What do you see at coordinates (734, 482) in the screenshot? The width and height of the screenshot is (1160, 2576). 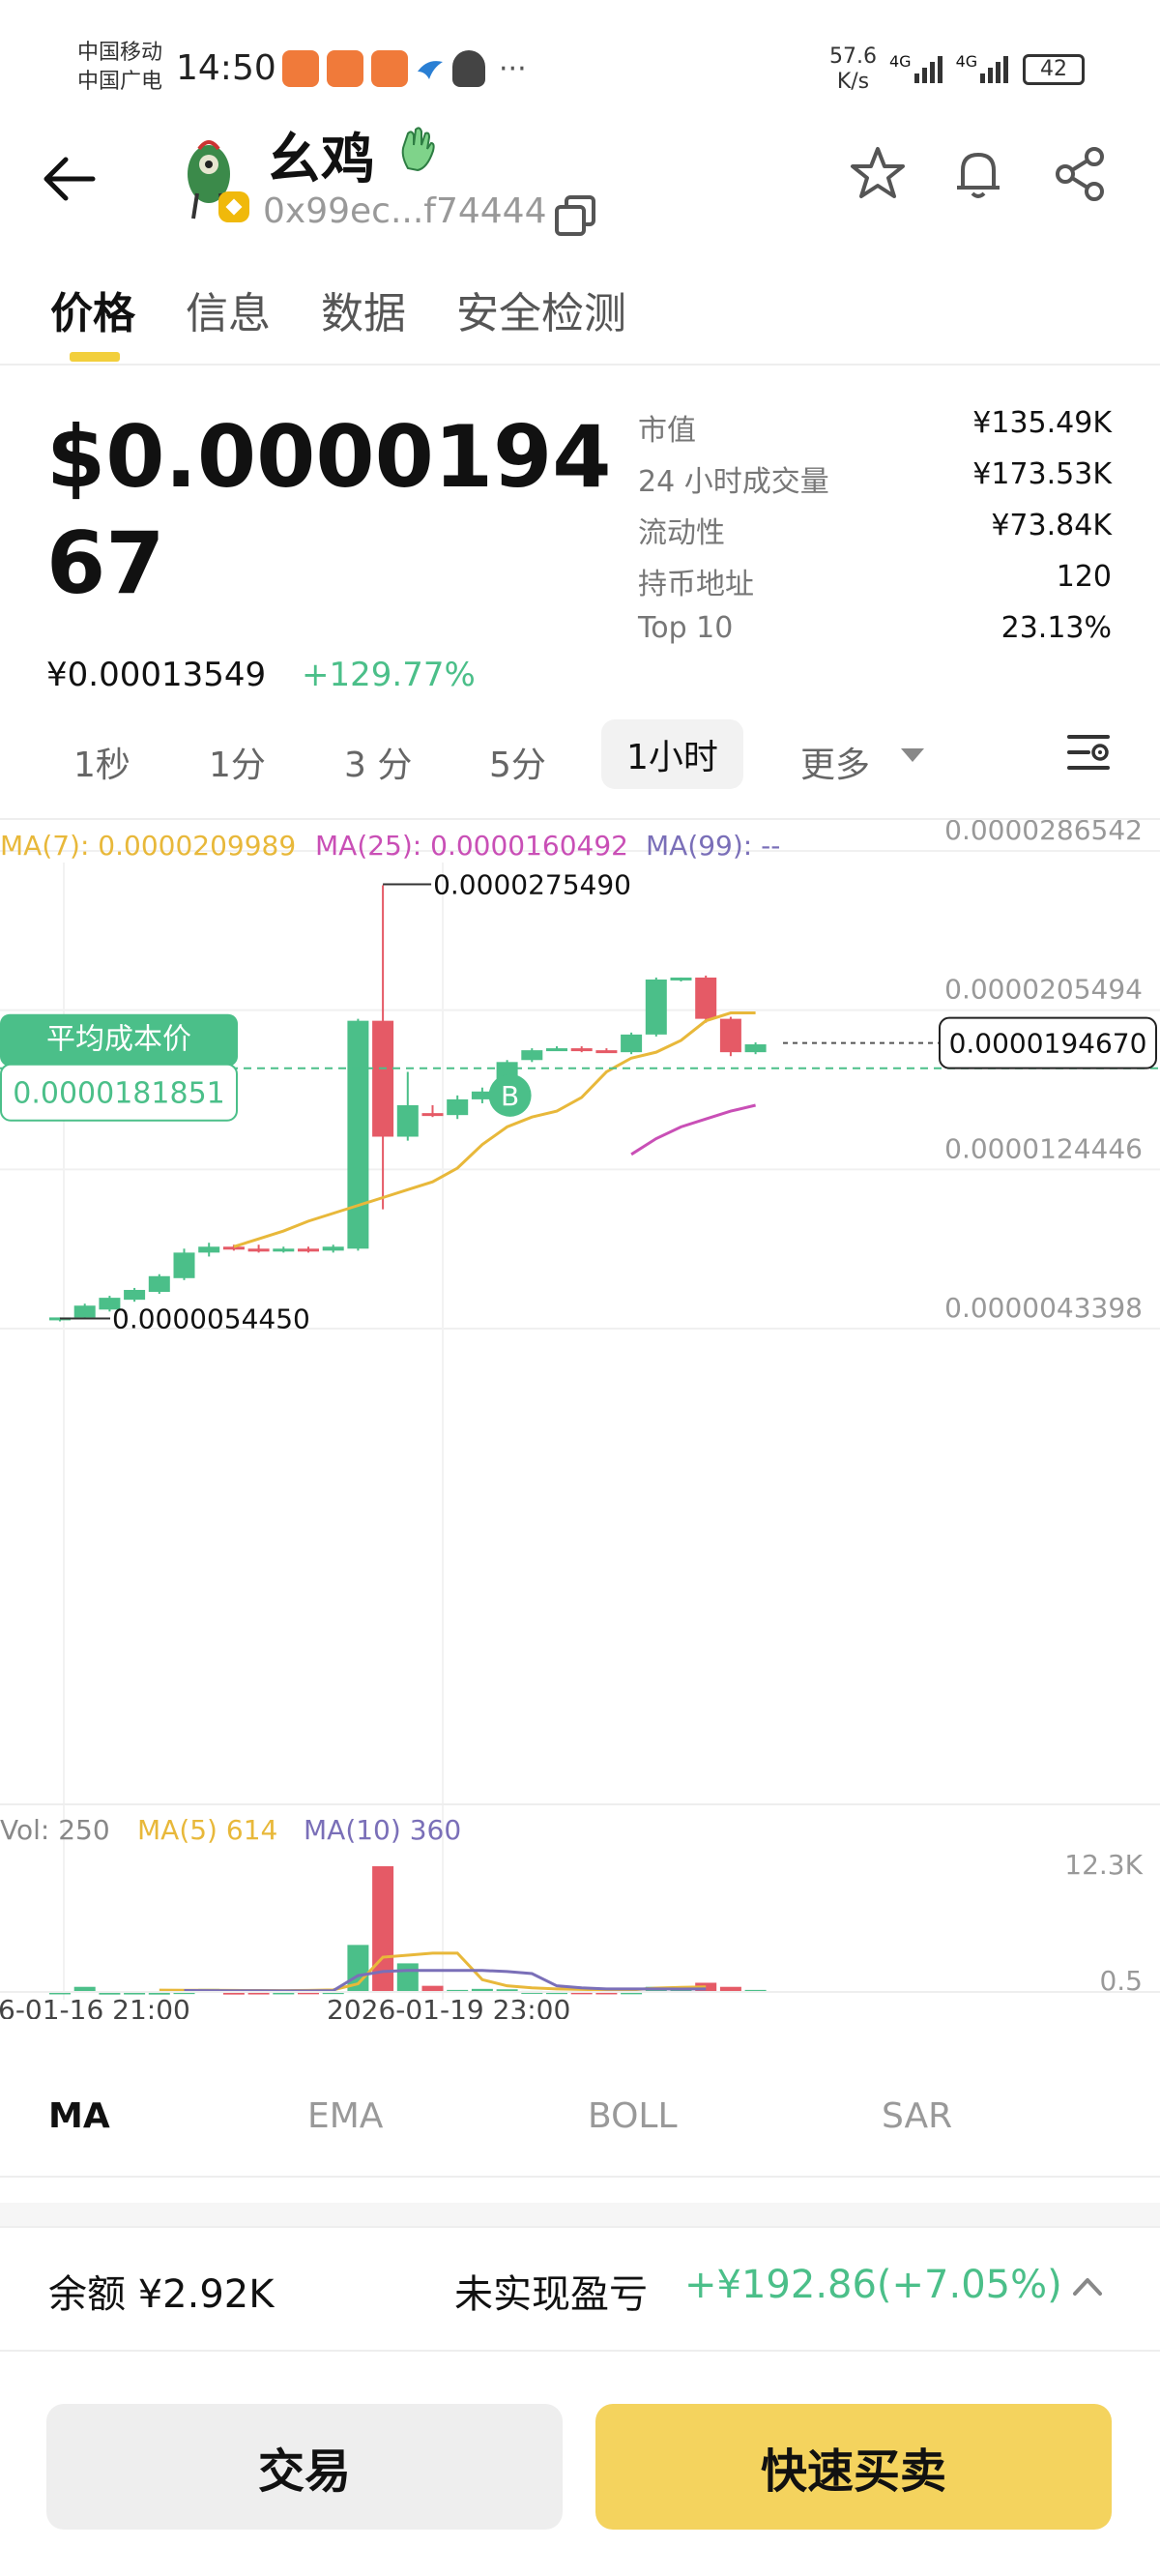 I see `stat-label: 24 小时成交量` at bounding box center [734, 482].